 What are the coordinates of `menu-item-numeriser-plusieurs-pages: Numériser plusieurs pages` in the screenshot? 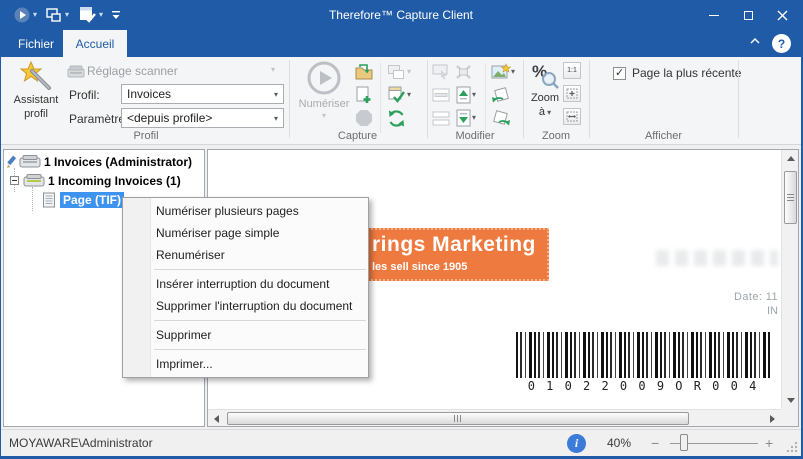 It's located at (245, 211).